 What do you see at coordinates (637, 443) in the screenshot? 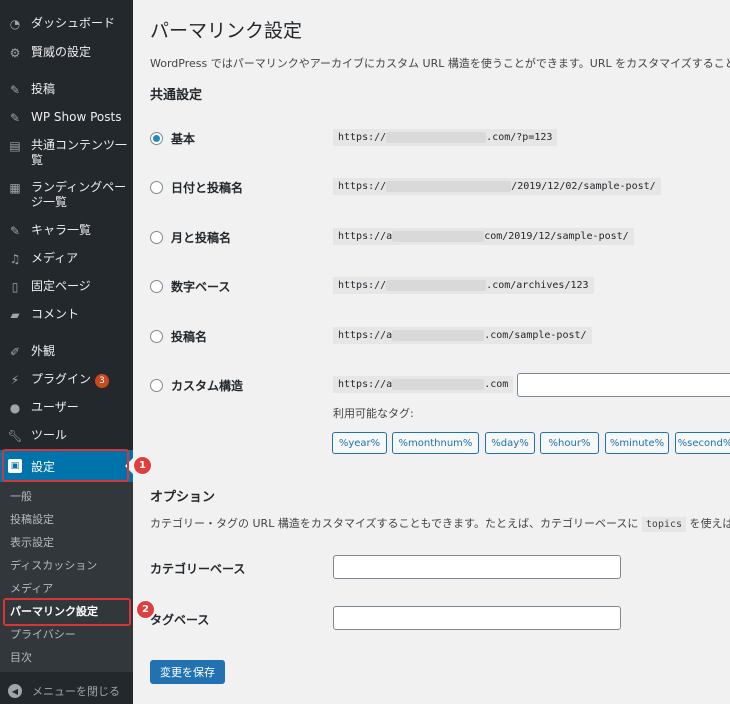
I see `tag-button-minute: %minute%` at bounding box center [637, 443].